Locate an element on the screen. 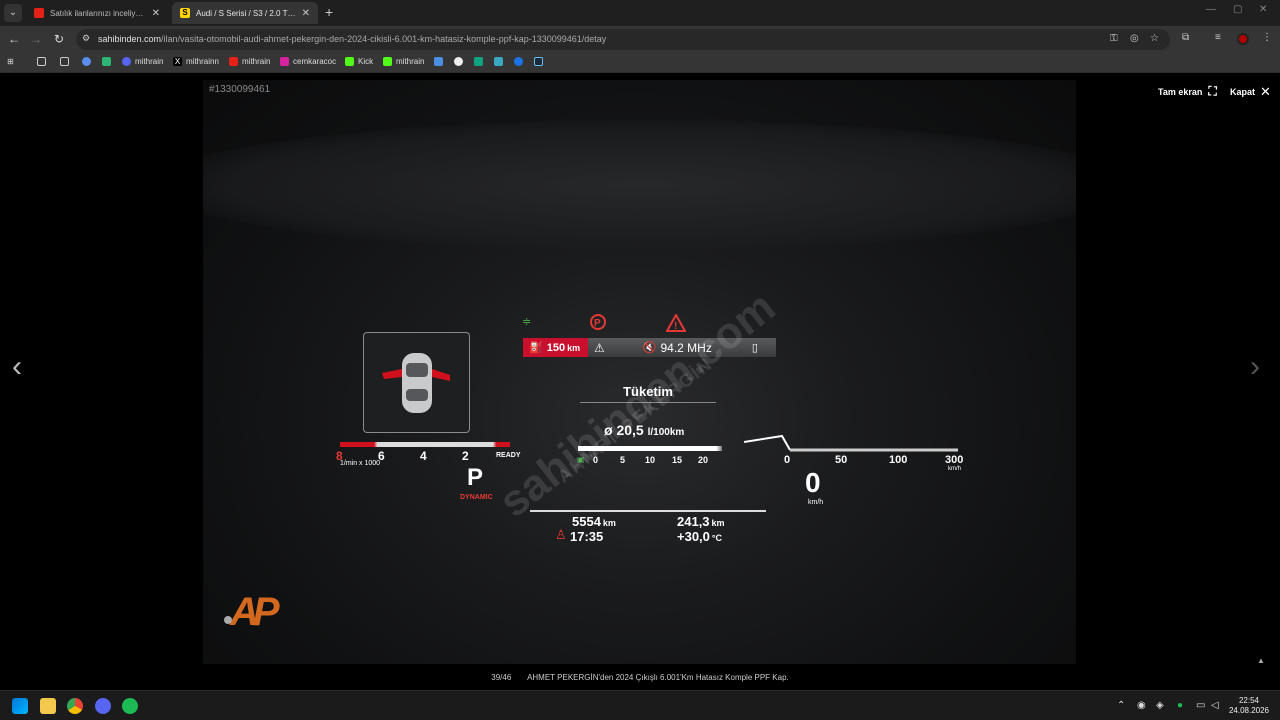  bookmark-youtube: mithrain is located at coordinates (249, 61).